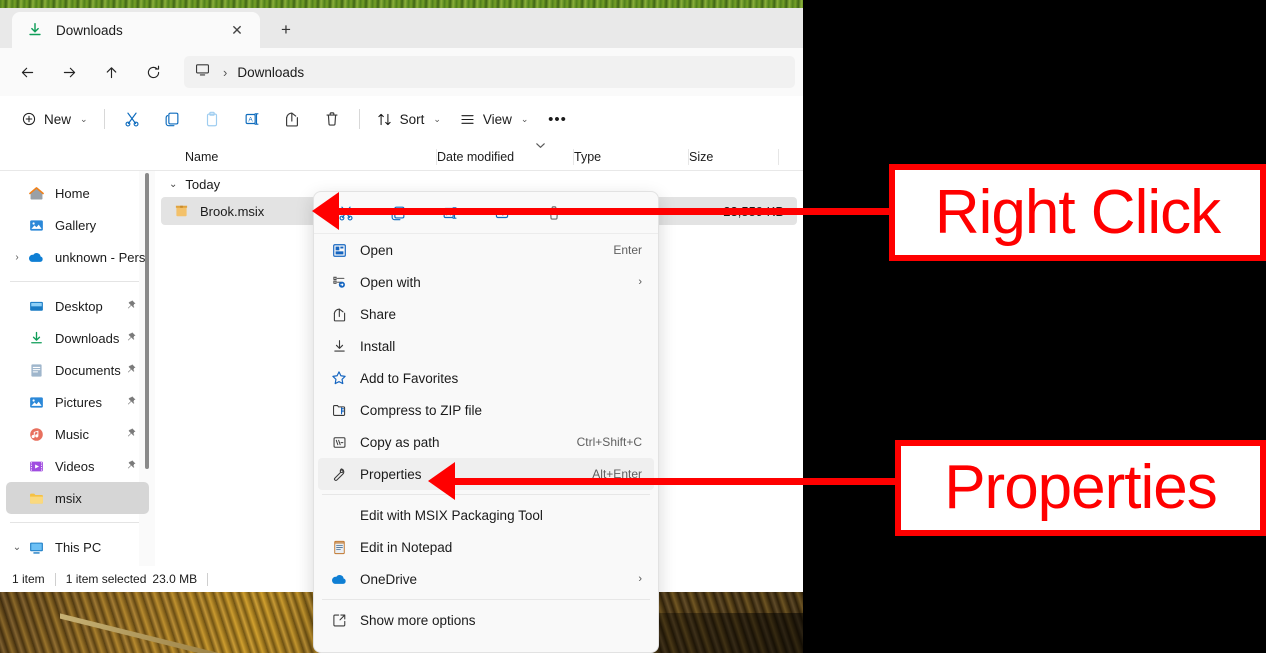 The width and height of the screenshot is (1266, 653). What do you see at coordinates (153, 72) in the screenshot?
I see `refresh-button` at bounding box center [153, 72].